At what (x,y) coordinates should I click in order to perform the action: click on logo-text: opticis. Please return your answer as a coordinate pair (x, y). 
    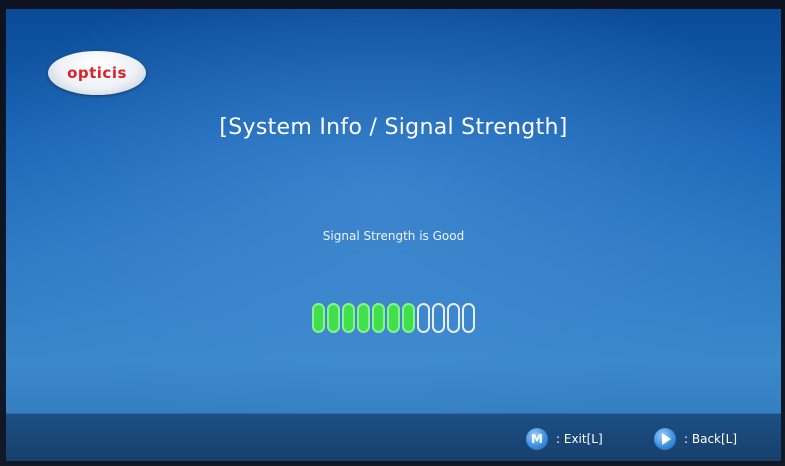
    Looking at the image, I should click on (97, 73).